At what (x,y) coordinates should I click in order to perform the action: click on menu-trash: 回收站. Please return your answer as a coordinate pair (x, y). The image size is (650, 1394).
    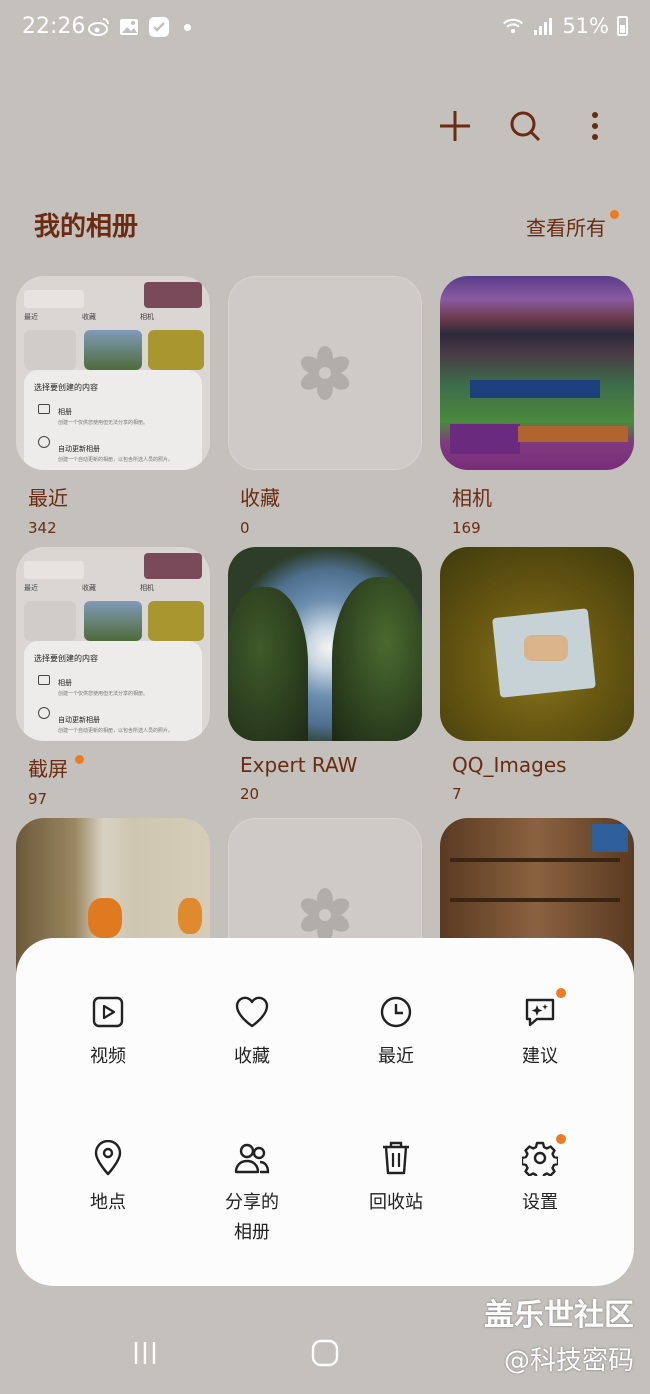
    Looking at the image, I should click on (396, 1178).